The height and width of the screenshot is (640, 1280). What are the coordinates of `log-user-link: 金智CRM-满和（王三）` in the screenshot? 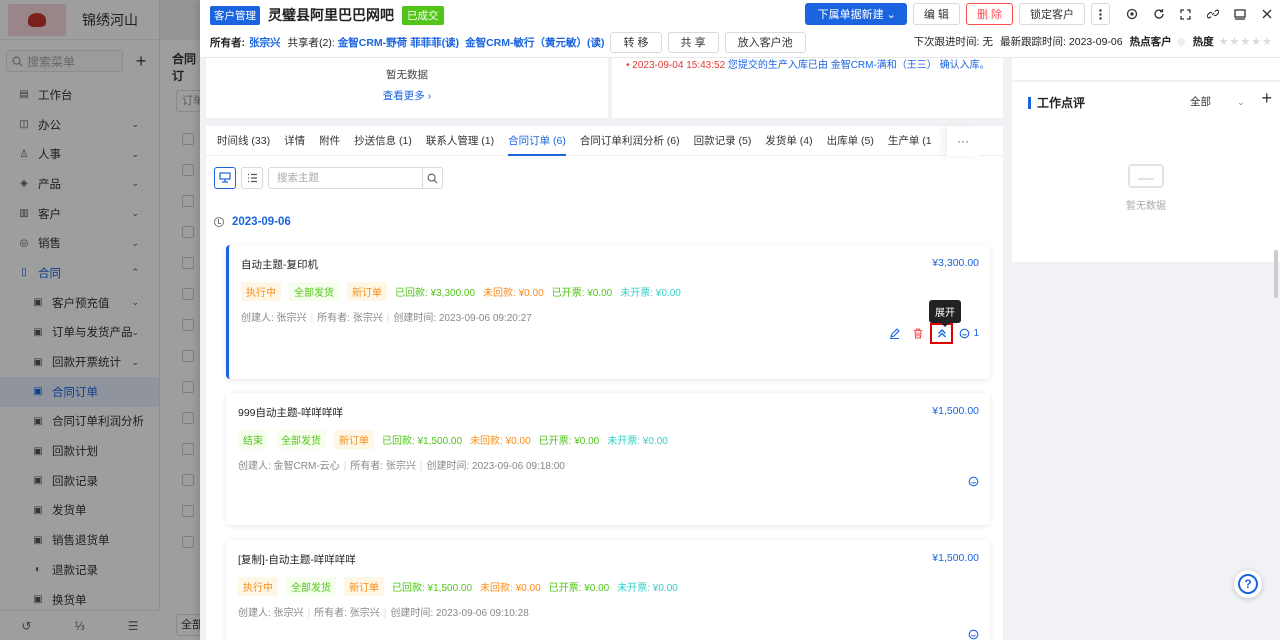 It's located at (884, 65).